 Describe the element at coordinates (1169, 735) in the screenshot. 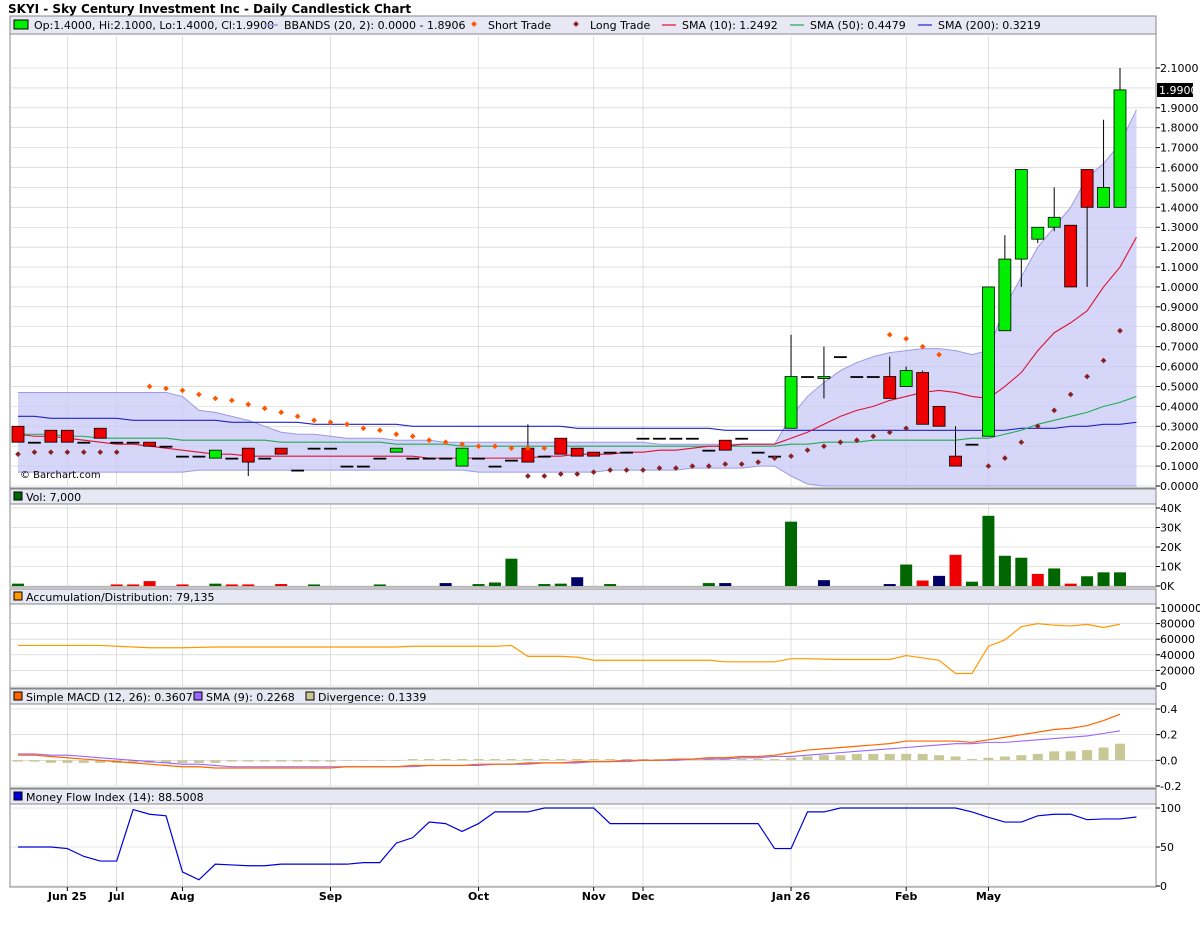

I see `macd-tick-label: 0.2` at that location.